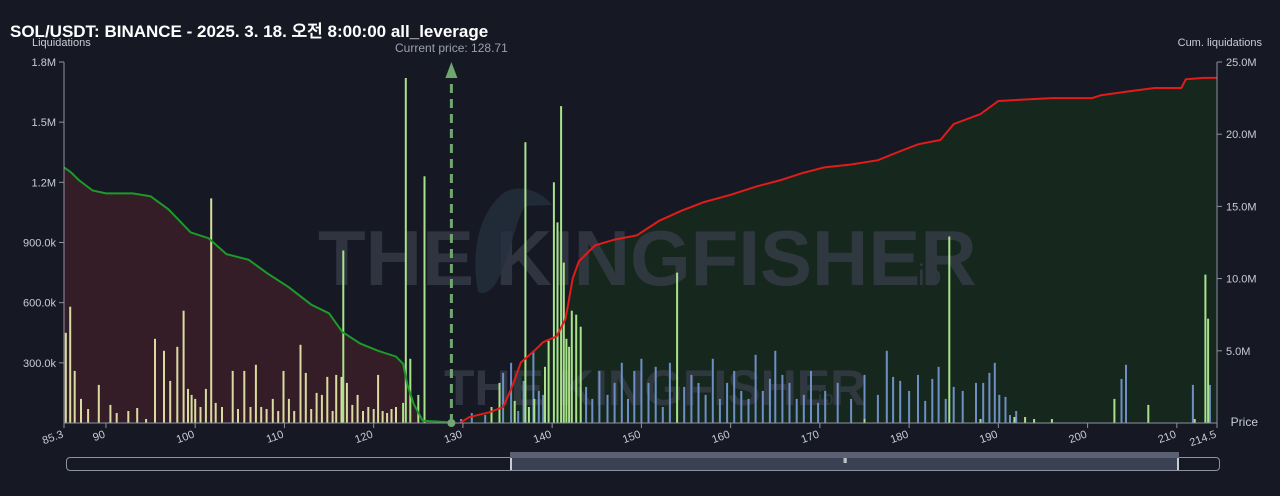 The image size is (1280, 496). Describe the element at coordinates (1241, 135) in the screenshot. I see `y-right-tick-label: 20.0M` at that location.